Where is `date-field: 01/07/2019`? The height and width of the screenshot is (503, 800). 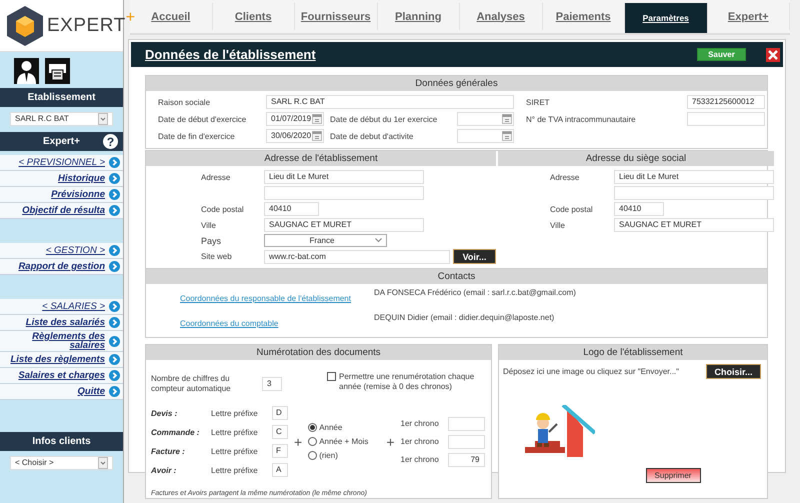
date-field: 01/07/2019 is located at coordinates (295, 119).